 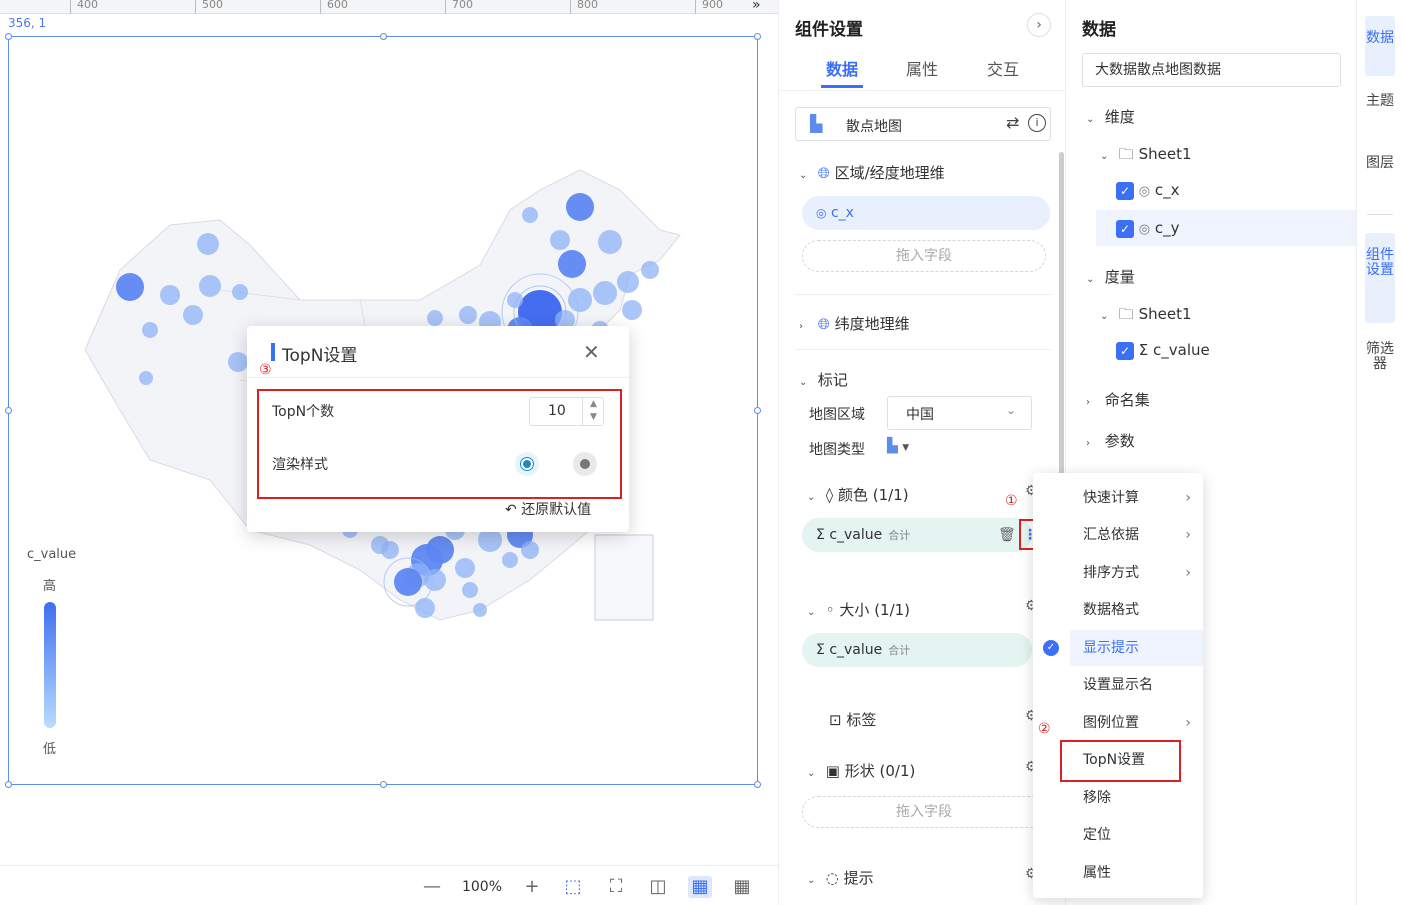 What do you see at coordinates (872, 172) in the screenshot?
I see `region-section-header: ⌄ 🌐︎ 区域/经度地理维` at bounding box center [872, 172].